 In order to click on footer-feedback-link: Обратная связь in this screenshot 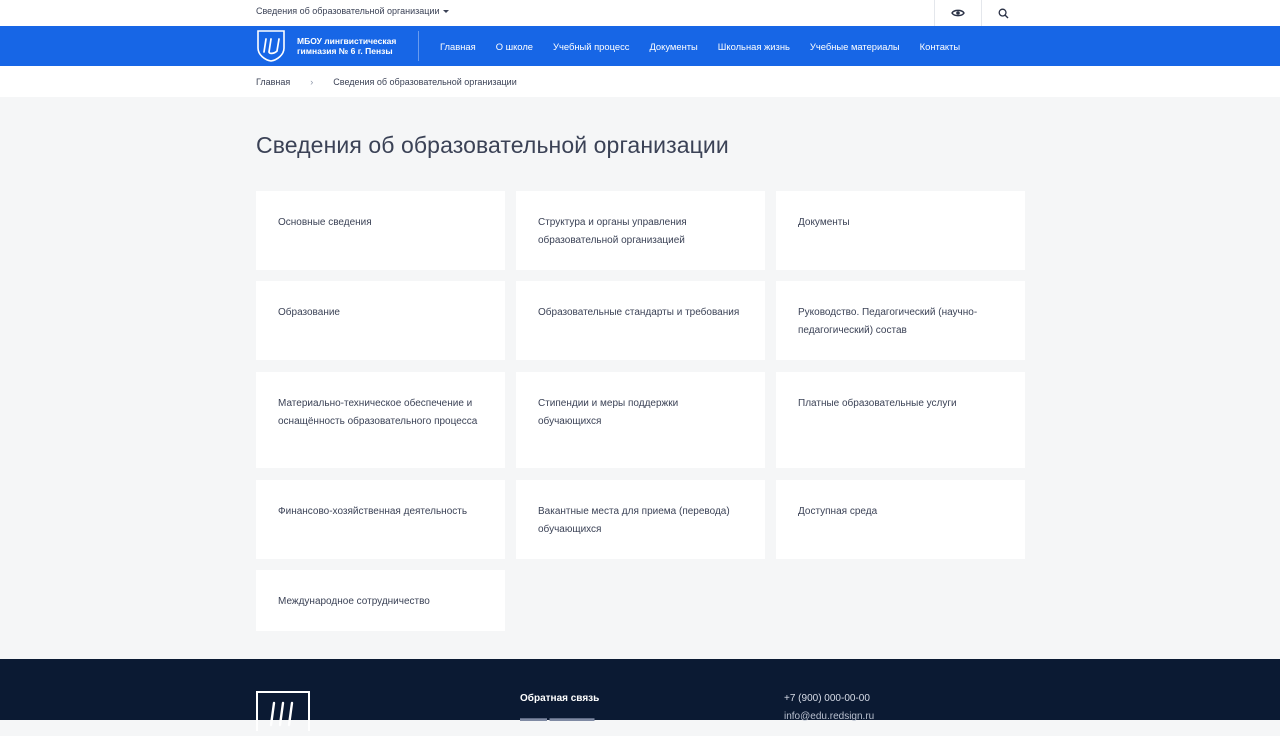, I will do `click(559, 698)`.